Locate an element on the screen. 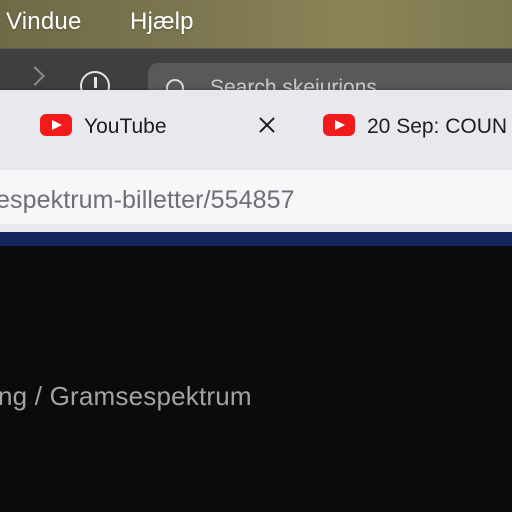  menu-bar: Vindue Hjælp is located at coordinates (256, 24).